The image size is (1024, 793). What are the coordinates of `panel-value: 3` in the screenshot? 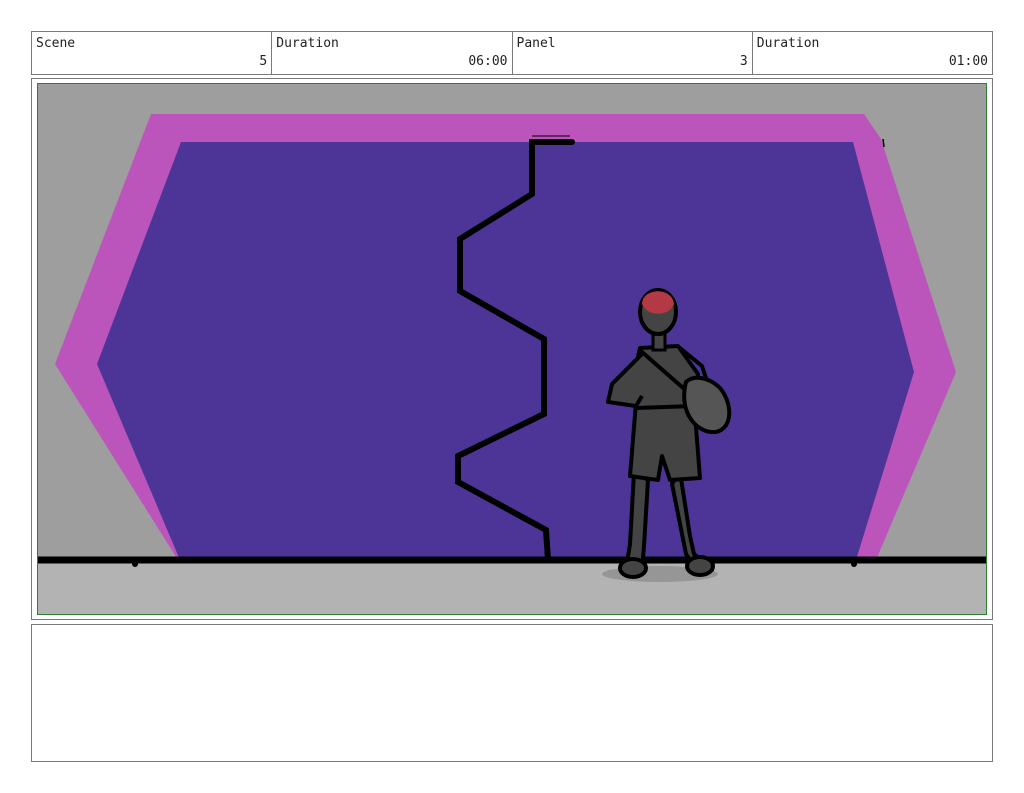 It's located at (744, 62).